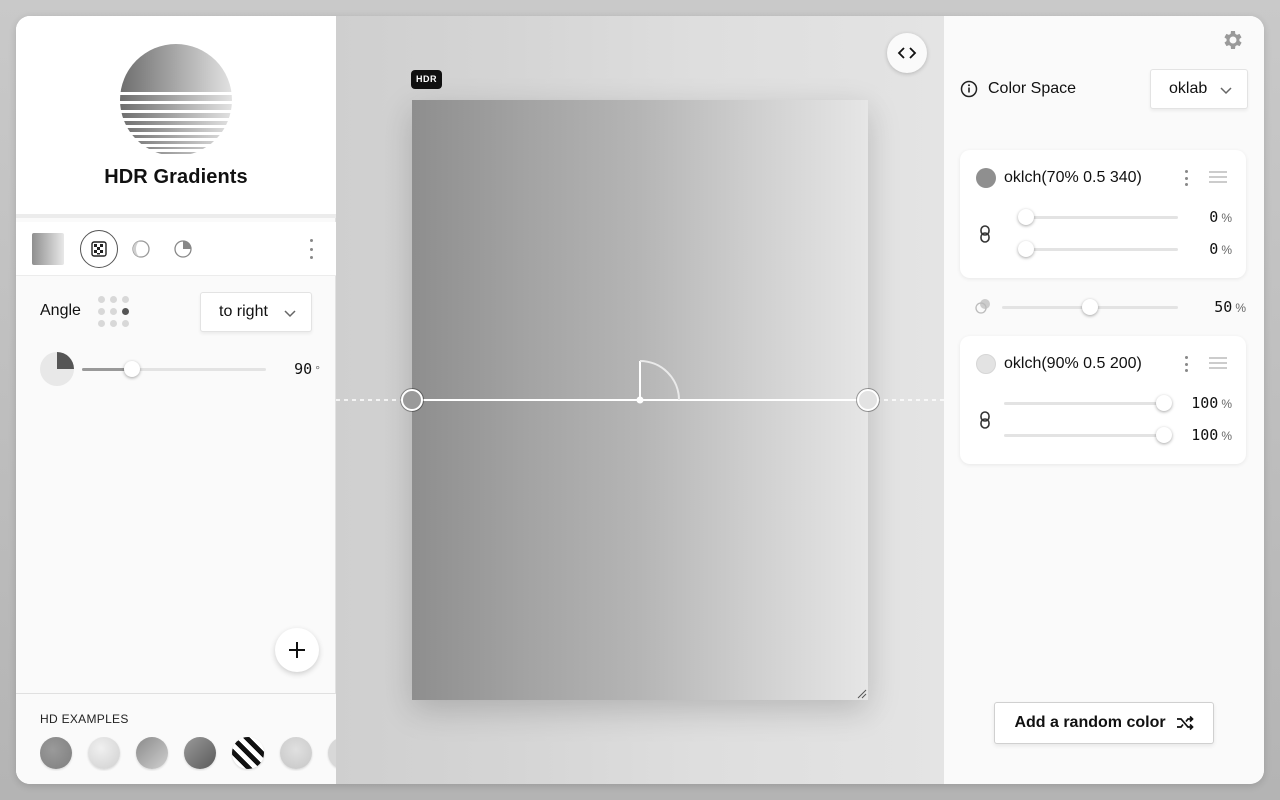 This screenshot has width=1280, height=800. What do you see at coordinates (1073, 178) in the screenshot?
I see `color-stop-name: oklch(70% 0.5 340)` at bounding box center [1073, 178].